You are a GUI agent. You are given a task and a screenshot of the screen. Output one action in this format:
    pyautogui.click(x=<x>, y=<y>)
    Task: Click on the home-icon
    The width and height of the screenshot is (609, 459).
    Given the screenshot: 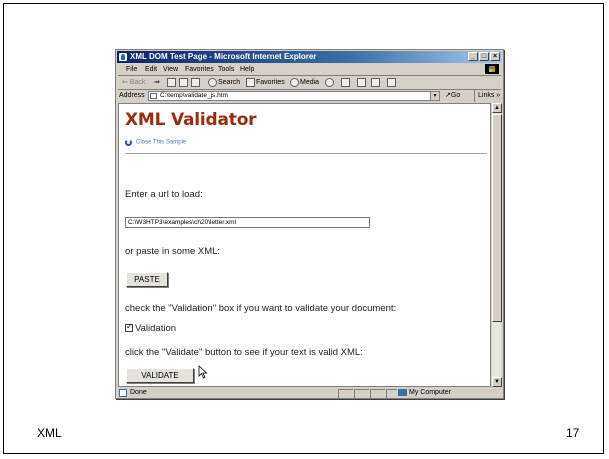 What is the action you would take?
    pyautogui.click(x=195, y=82)
    